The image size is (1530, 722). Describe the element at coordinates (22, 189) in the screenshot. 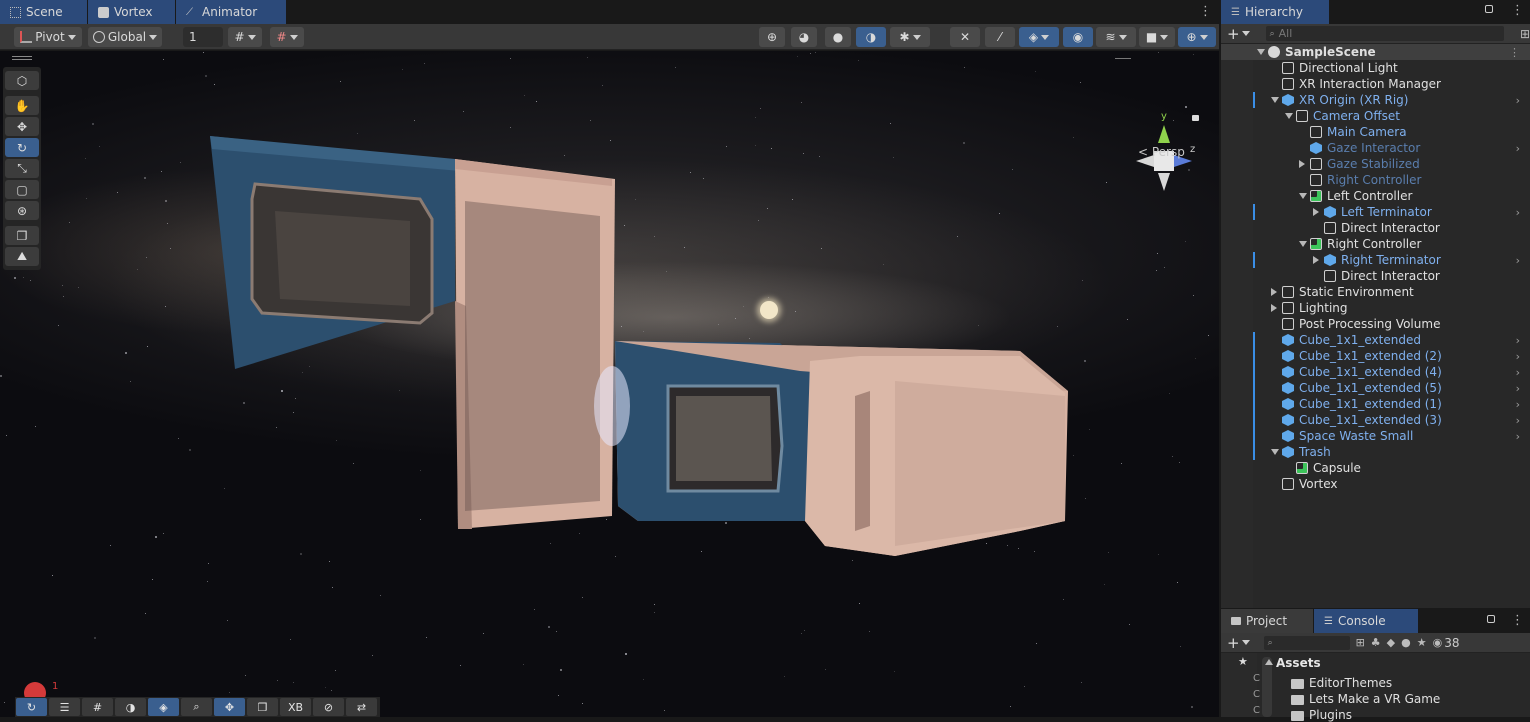

I see `rect-tool-button: ▢` at that location.